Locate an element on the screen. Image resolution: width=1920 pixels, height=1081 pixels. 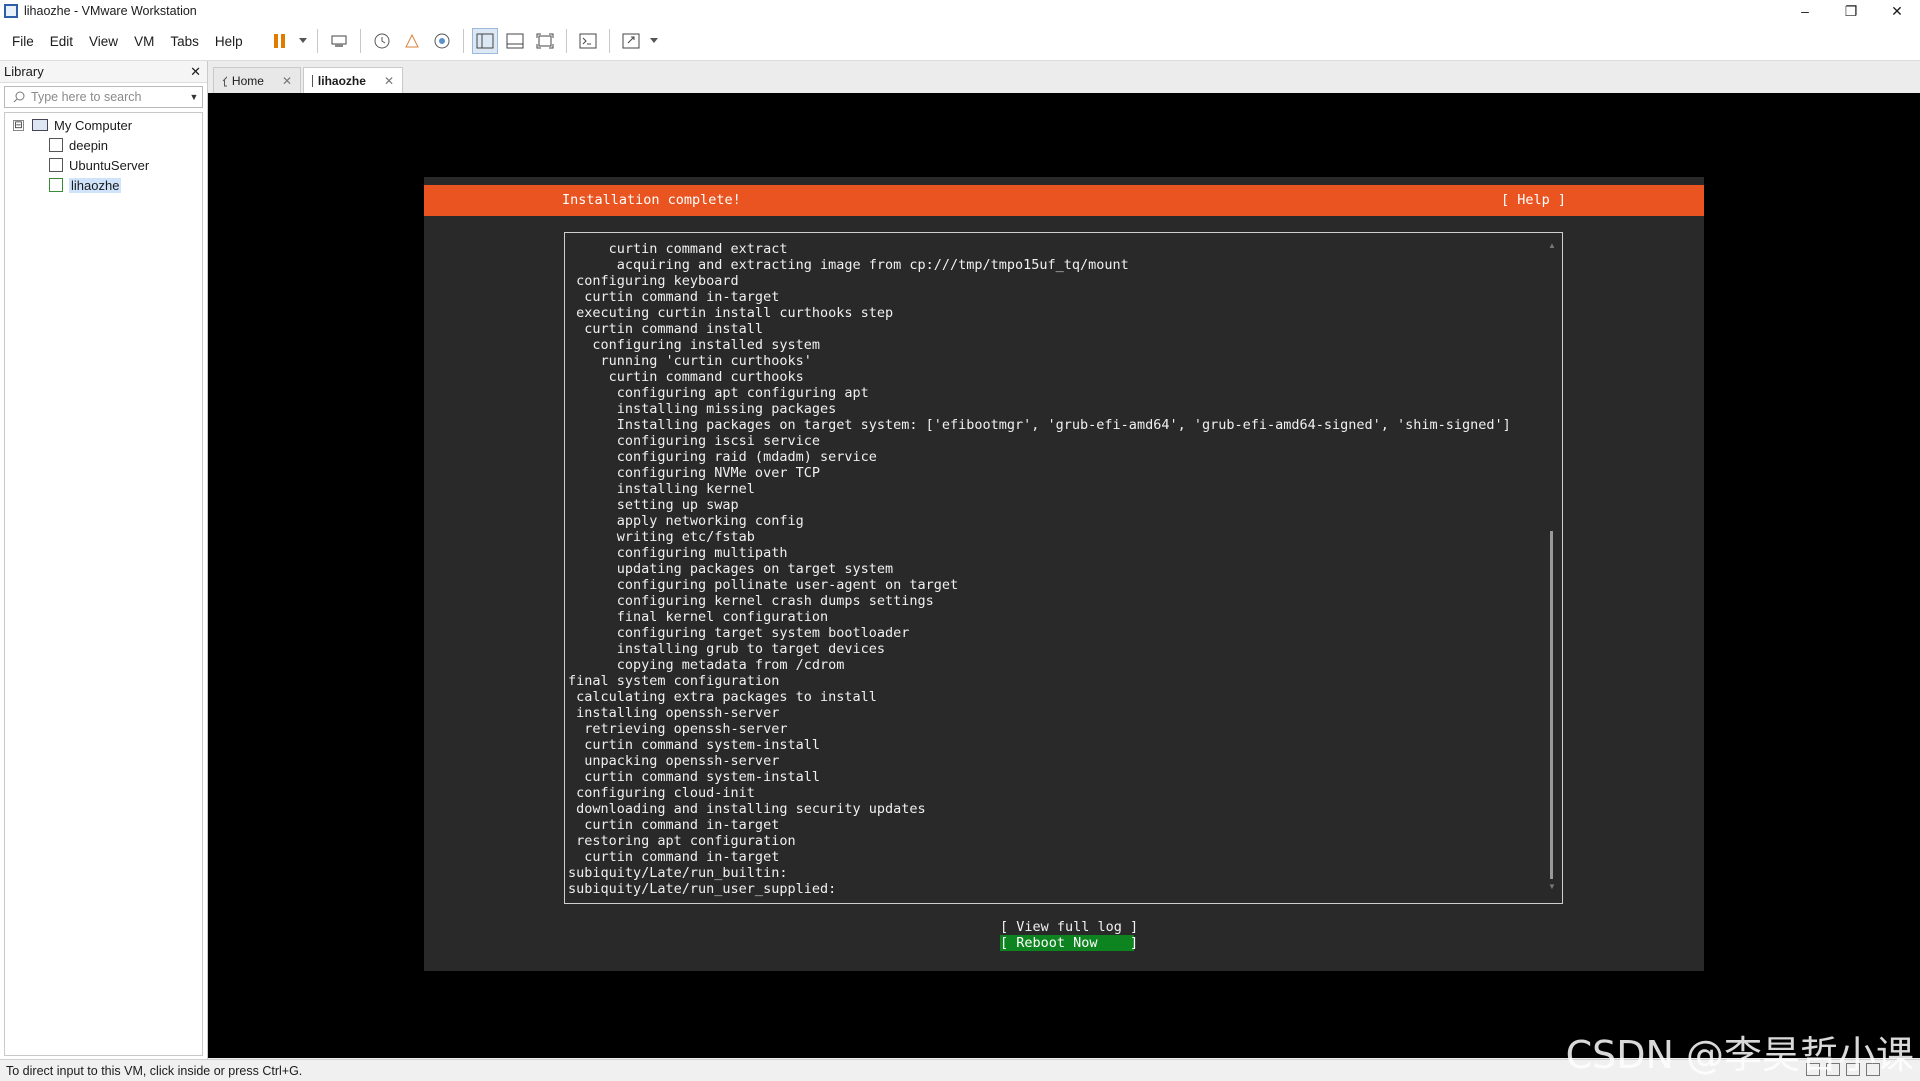
pause-button is located at coordinates (280, 41).